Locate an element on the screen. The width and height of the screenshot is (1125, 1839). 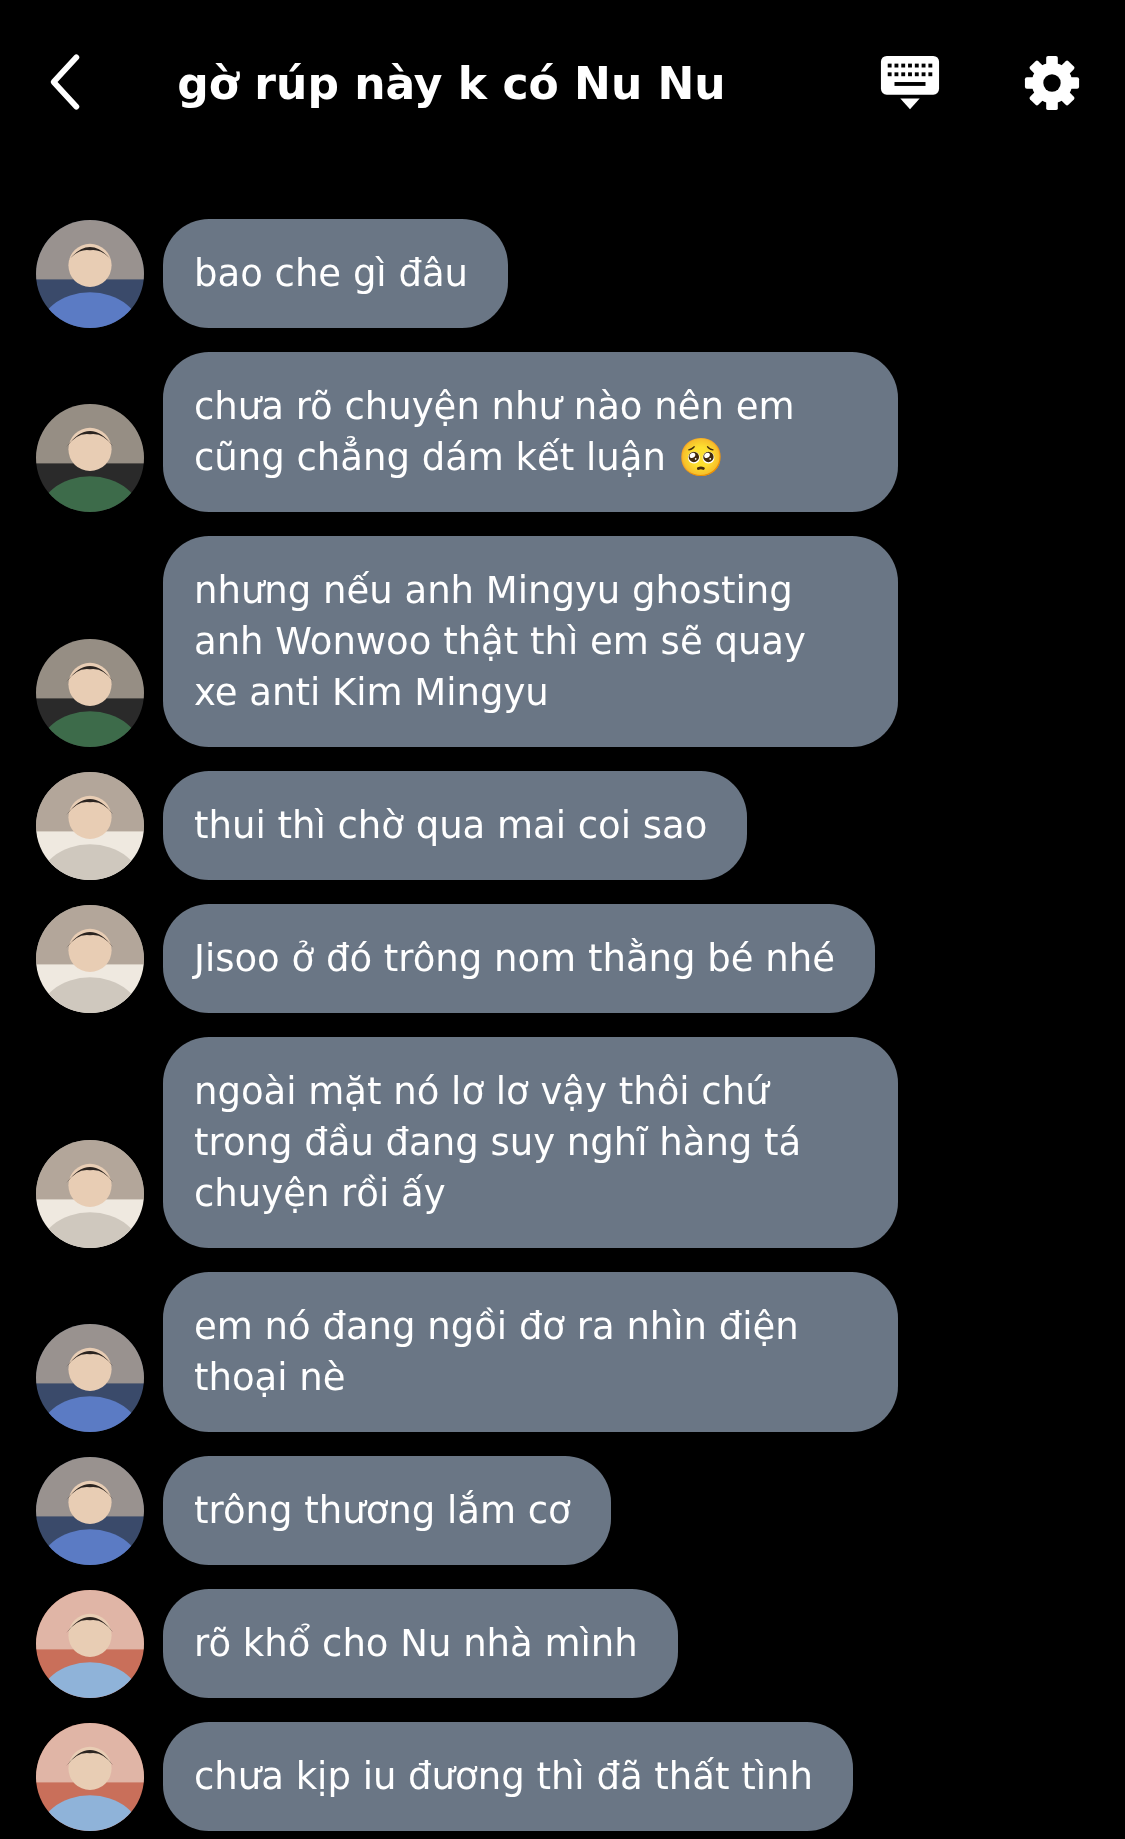
message-bubble: Jisoo ở đó trông nom thằng bé nhé is located at coordinates (519, 958).